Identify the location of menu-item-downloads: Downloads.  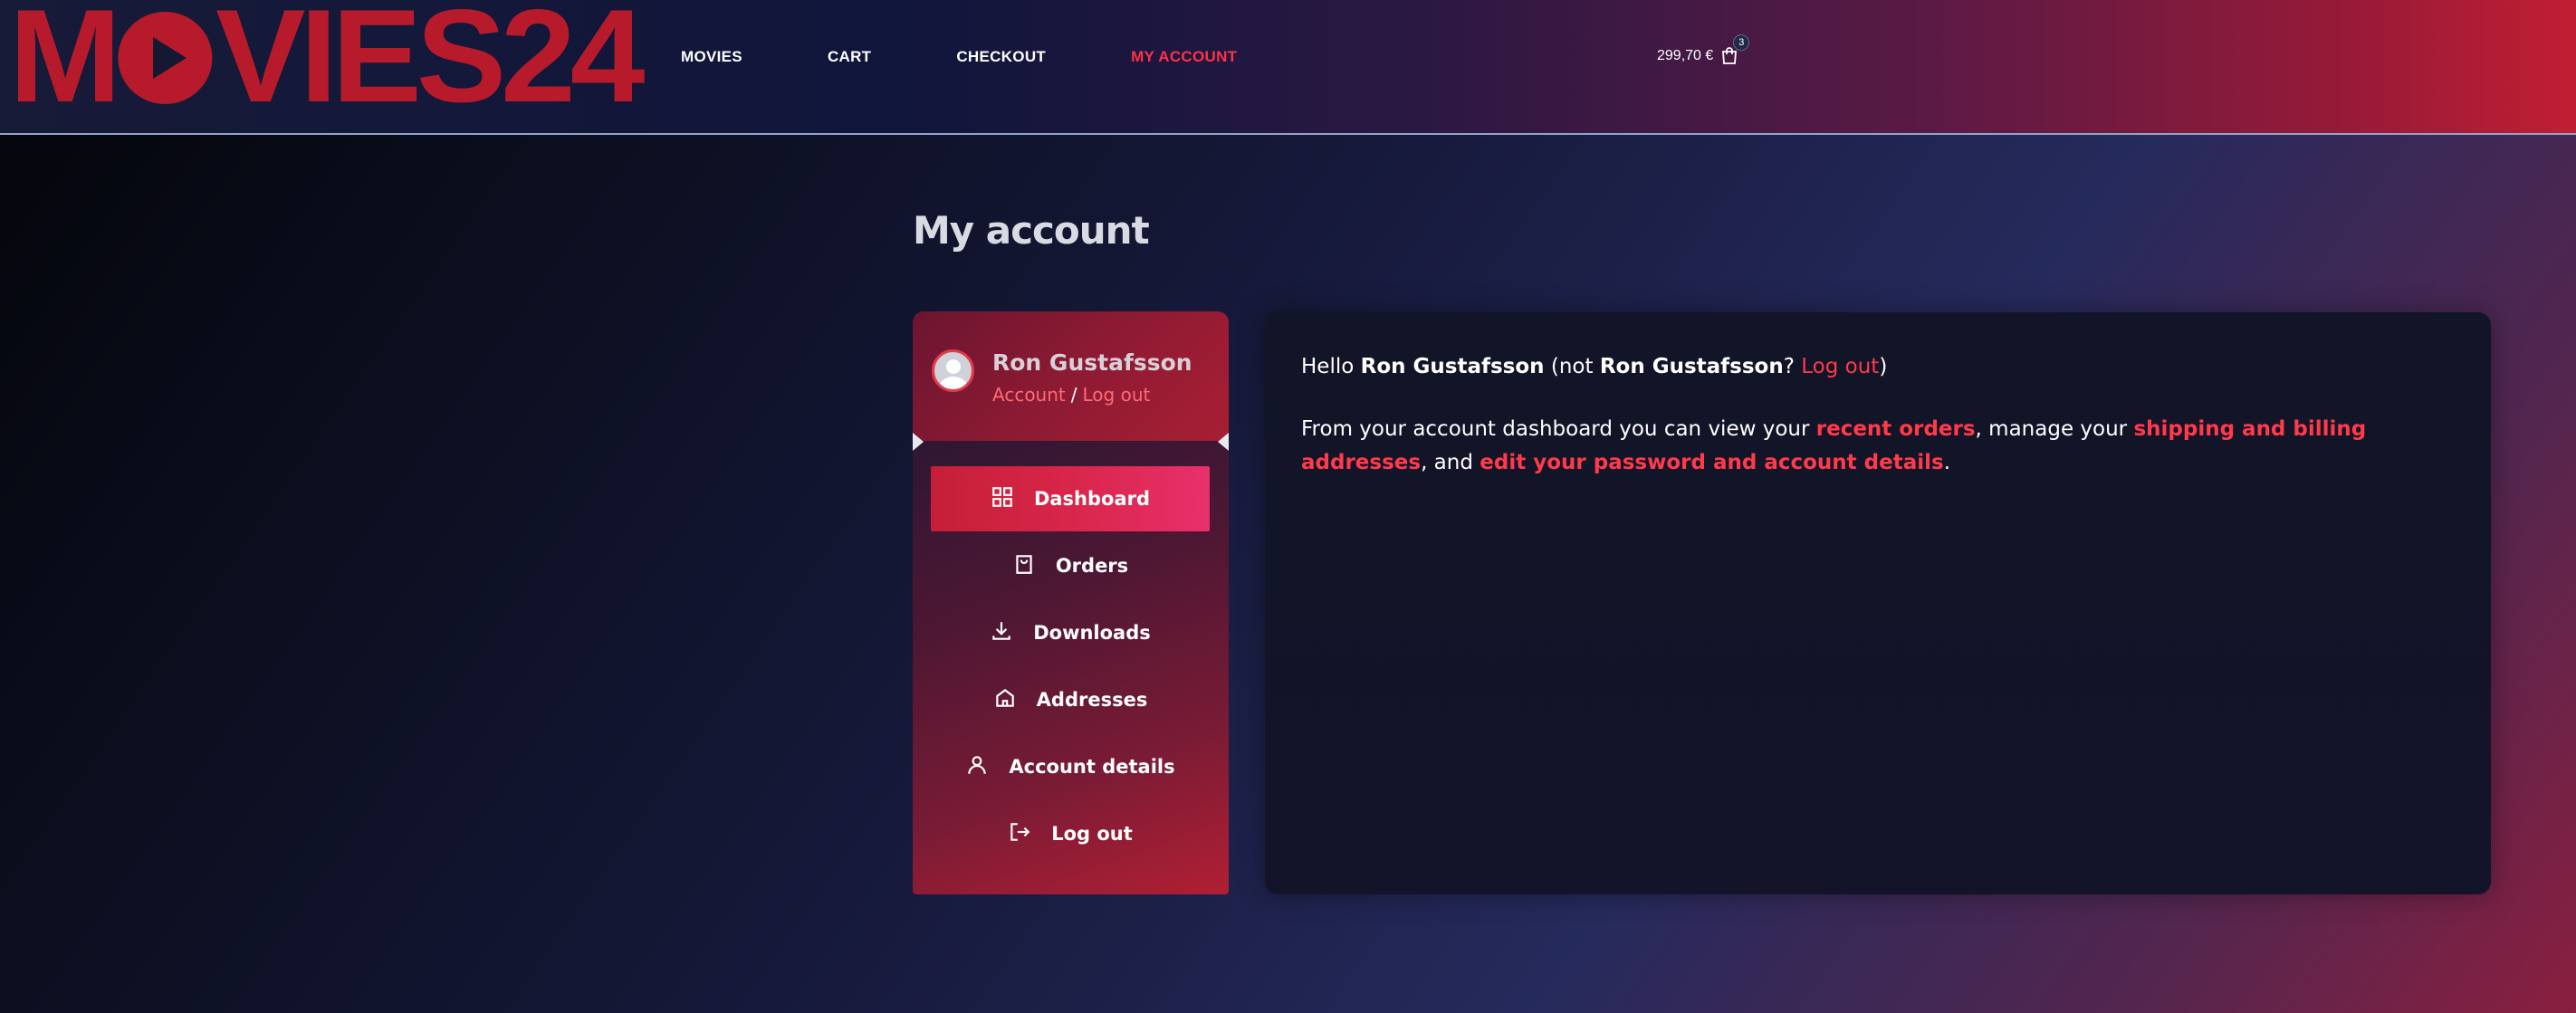
(1070, 632).